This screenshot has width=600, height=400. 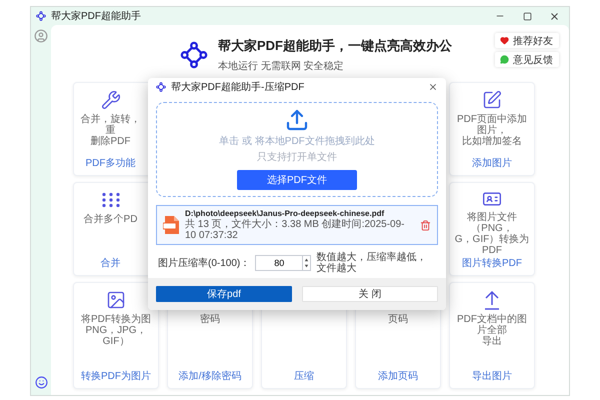 What do you see at coordinates (492, 245) in the screenshot?
I see `tool-description: G，GIF）转换为PDF` at bounding box center [492, 245].